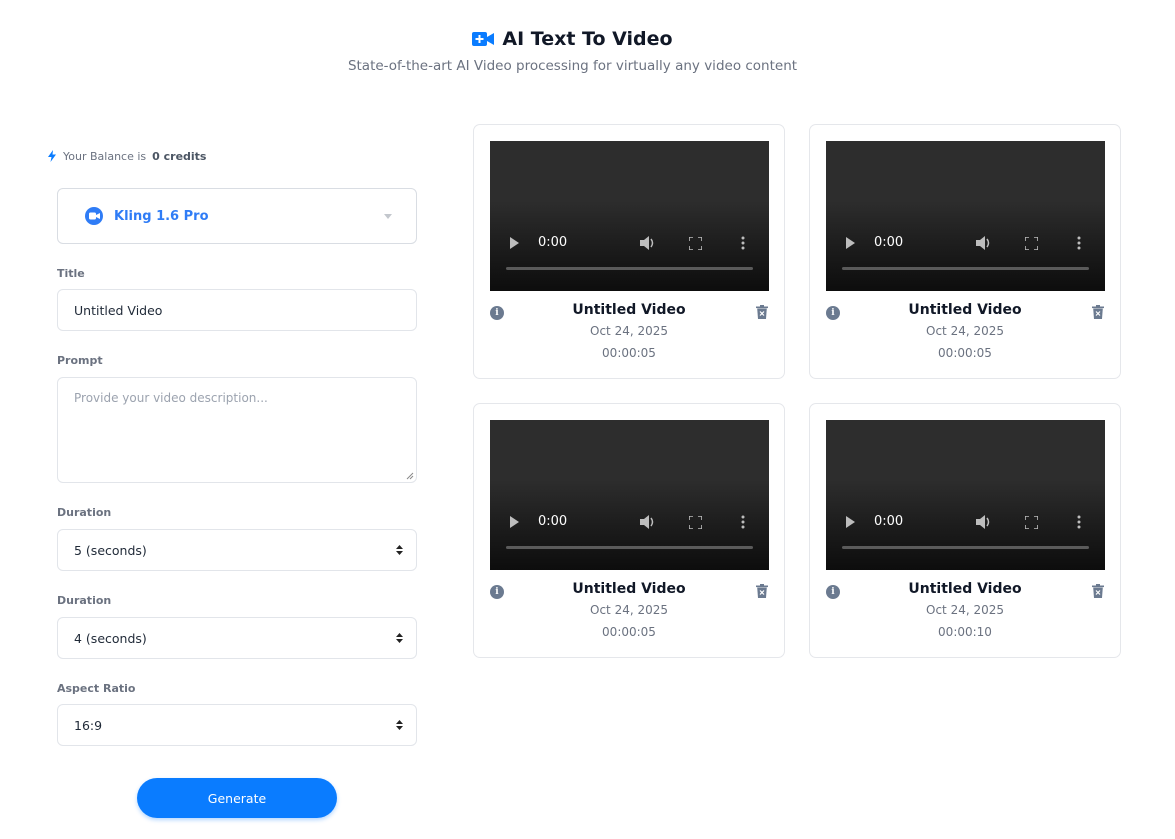 Image resolution: width=1175 pixels, height=839 pixels. What do you see at coordinates (118, 310) in the screenshot?
I see `title-input-value: Untitled Video` at bounding box center [118, 310].